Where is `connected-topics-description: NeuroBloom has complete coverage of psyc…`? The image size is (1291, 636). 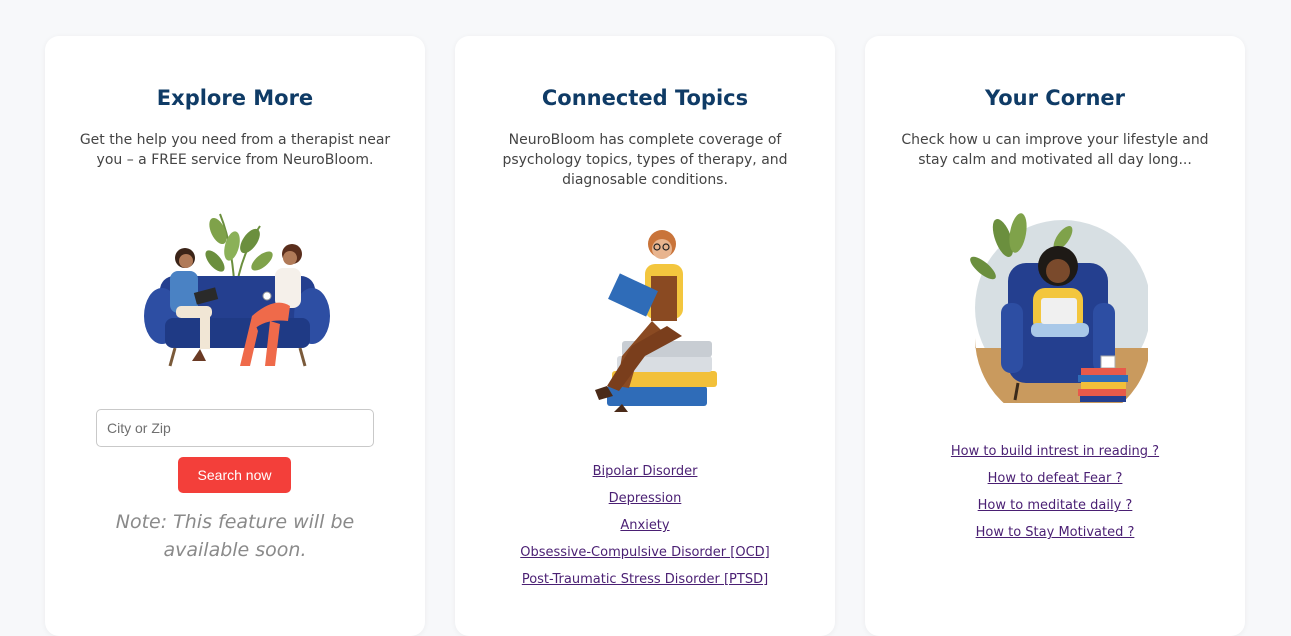
connected-topics-description: NeuroBloom has complete coverage of psyc… is located at coordinates (645, 160).